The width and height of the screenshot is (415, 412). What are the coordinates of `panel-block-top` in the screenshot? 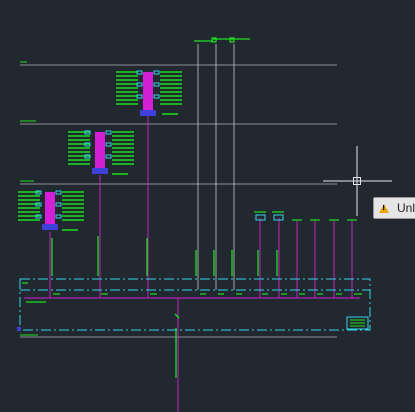 It's located at (149, 93).